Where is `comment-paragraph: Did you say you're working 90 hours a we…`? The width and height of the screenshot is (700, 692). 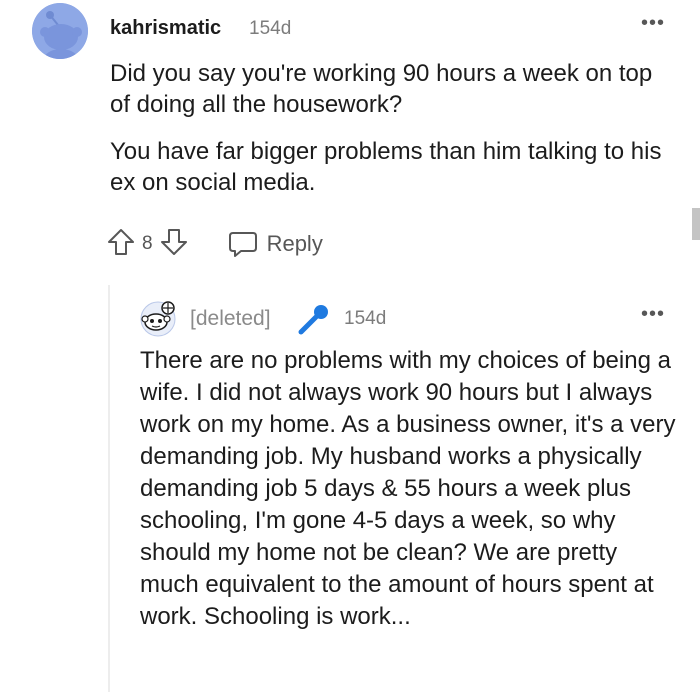
comment-paragraph: Did you say you're working 90 hours a we… is located at coordinates (381, 89).